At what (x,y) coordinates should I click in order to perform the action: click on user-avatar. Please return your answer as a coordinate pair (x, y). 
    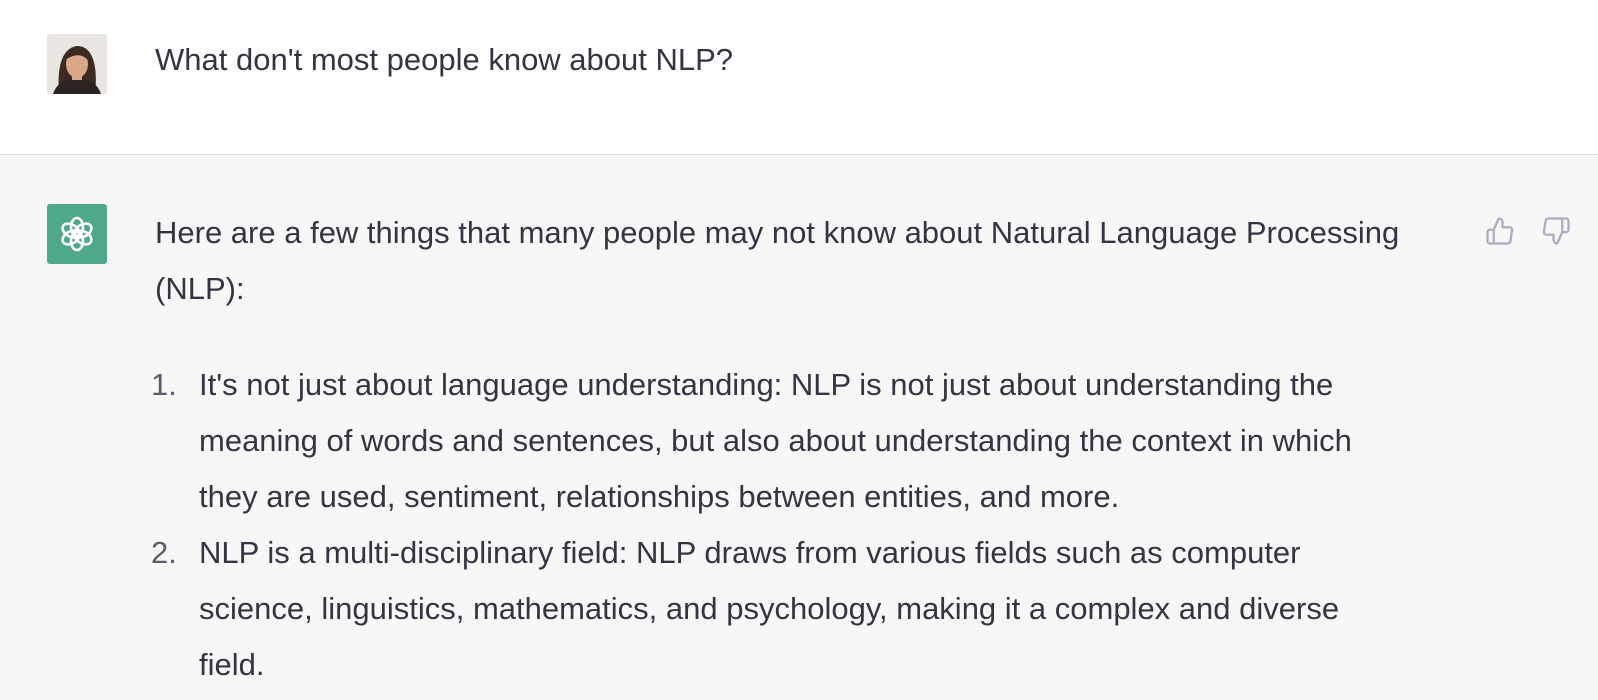
    Looking at the image, I should click on (77, 64).